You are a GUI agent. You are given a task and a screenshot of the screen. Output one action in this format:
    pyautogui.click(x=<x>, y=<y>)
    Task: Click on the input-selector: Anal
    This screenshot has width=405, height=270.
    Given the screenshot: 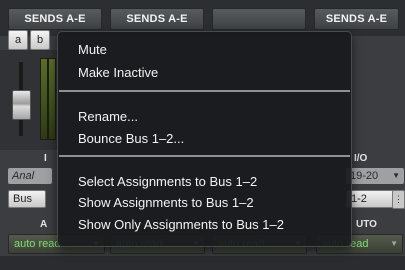 What is the action you would take?
    pyautogui.click(x=30, y=176)
    